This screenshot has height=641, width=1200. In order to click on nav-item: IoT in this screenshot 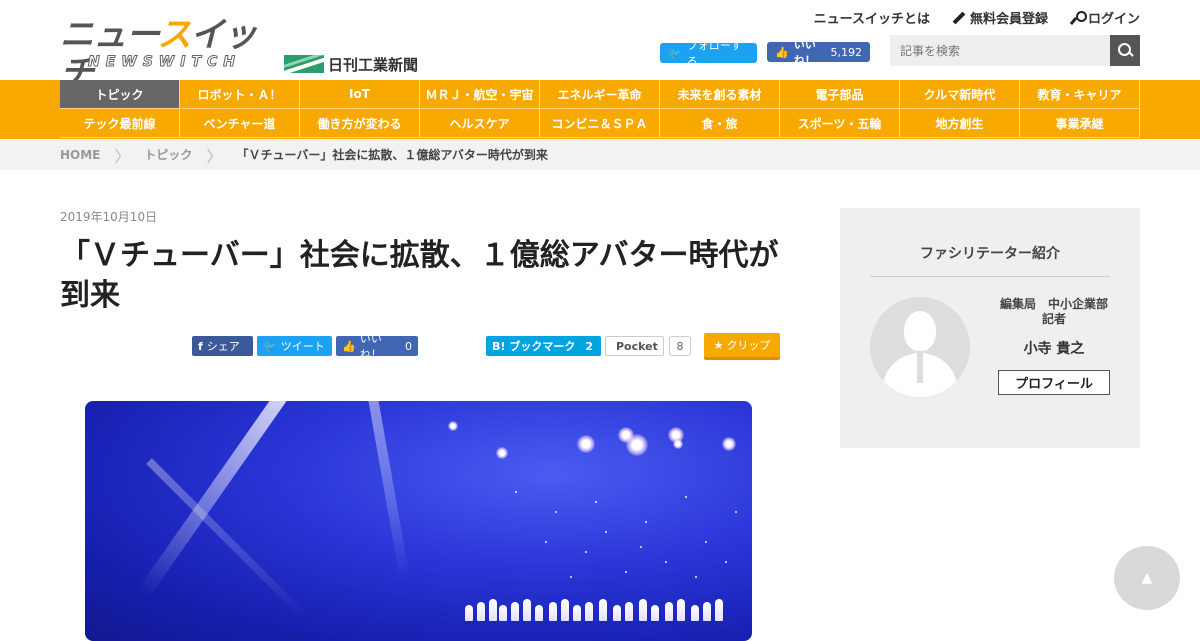, I will do `click(360, 94)`.